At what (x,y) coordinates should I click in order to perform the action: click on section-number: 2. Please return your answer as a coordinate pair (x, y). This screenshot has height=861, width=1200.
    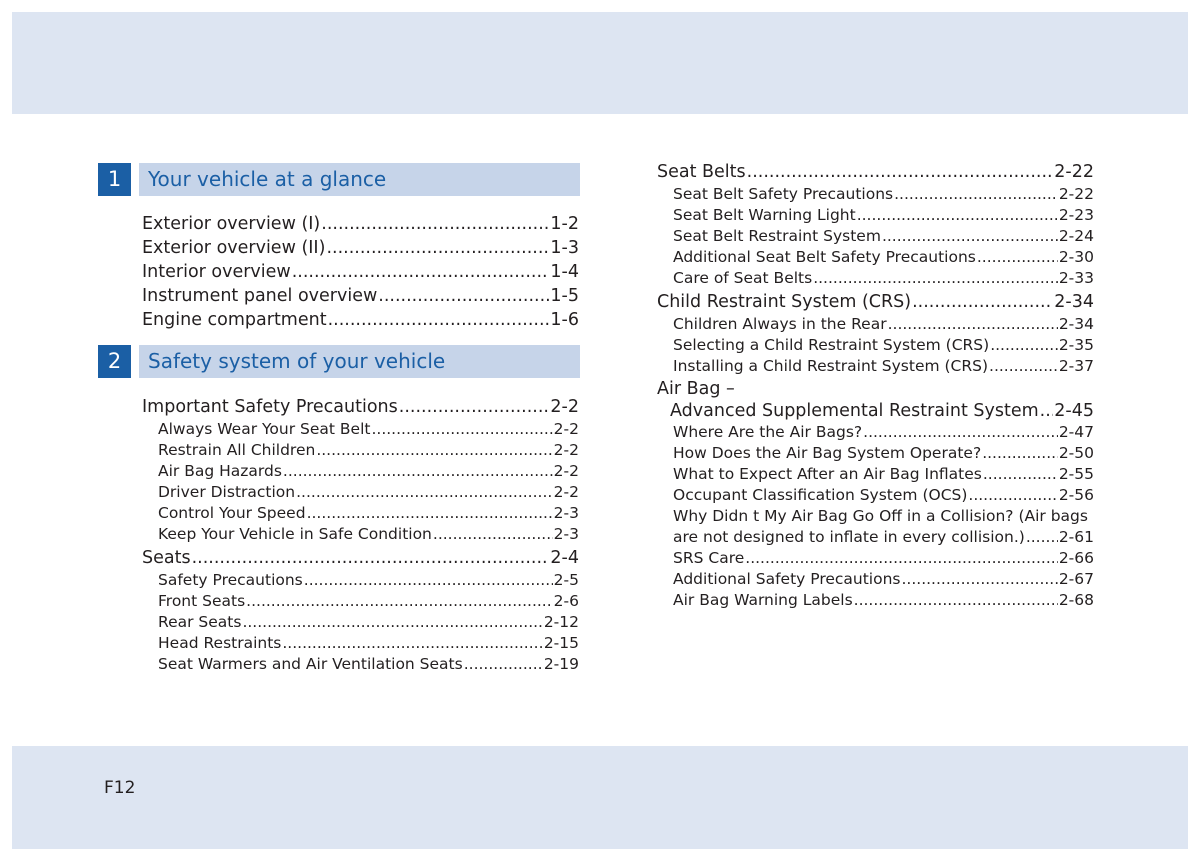
    Looking at the image, I should click on (114, 361).